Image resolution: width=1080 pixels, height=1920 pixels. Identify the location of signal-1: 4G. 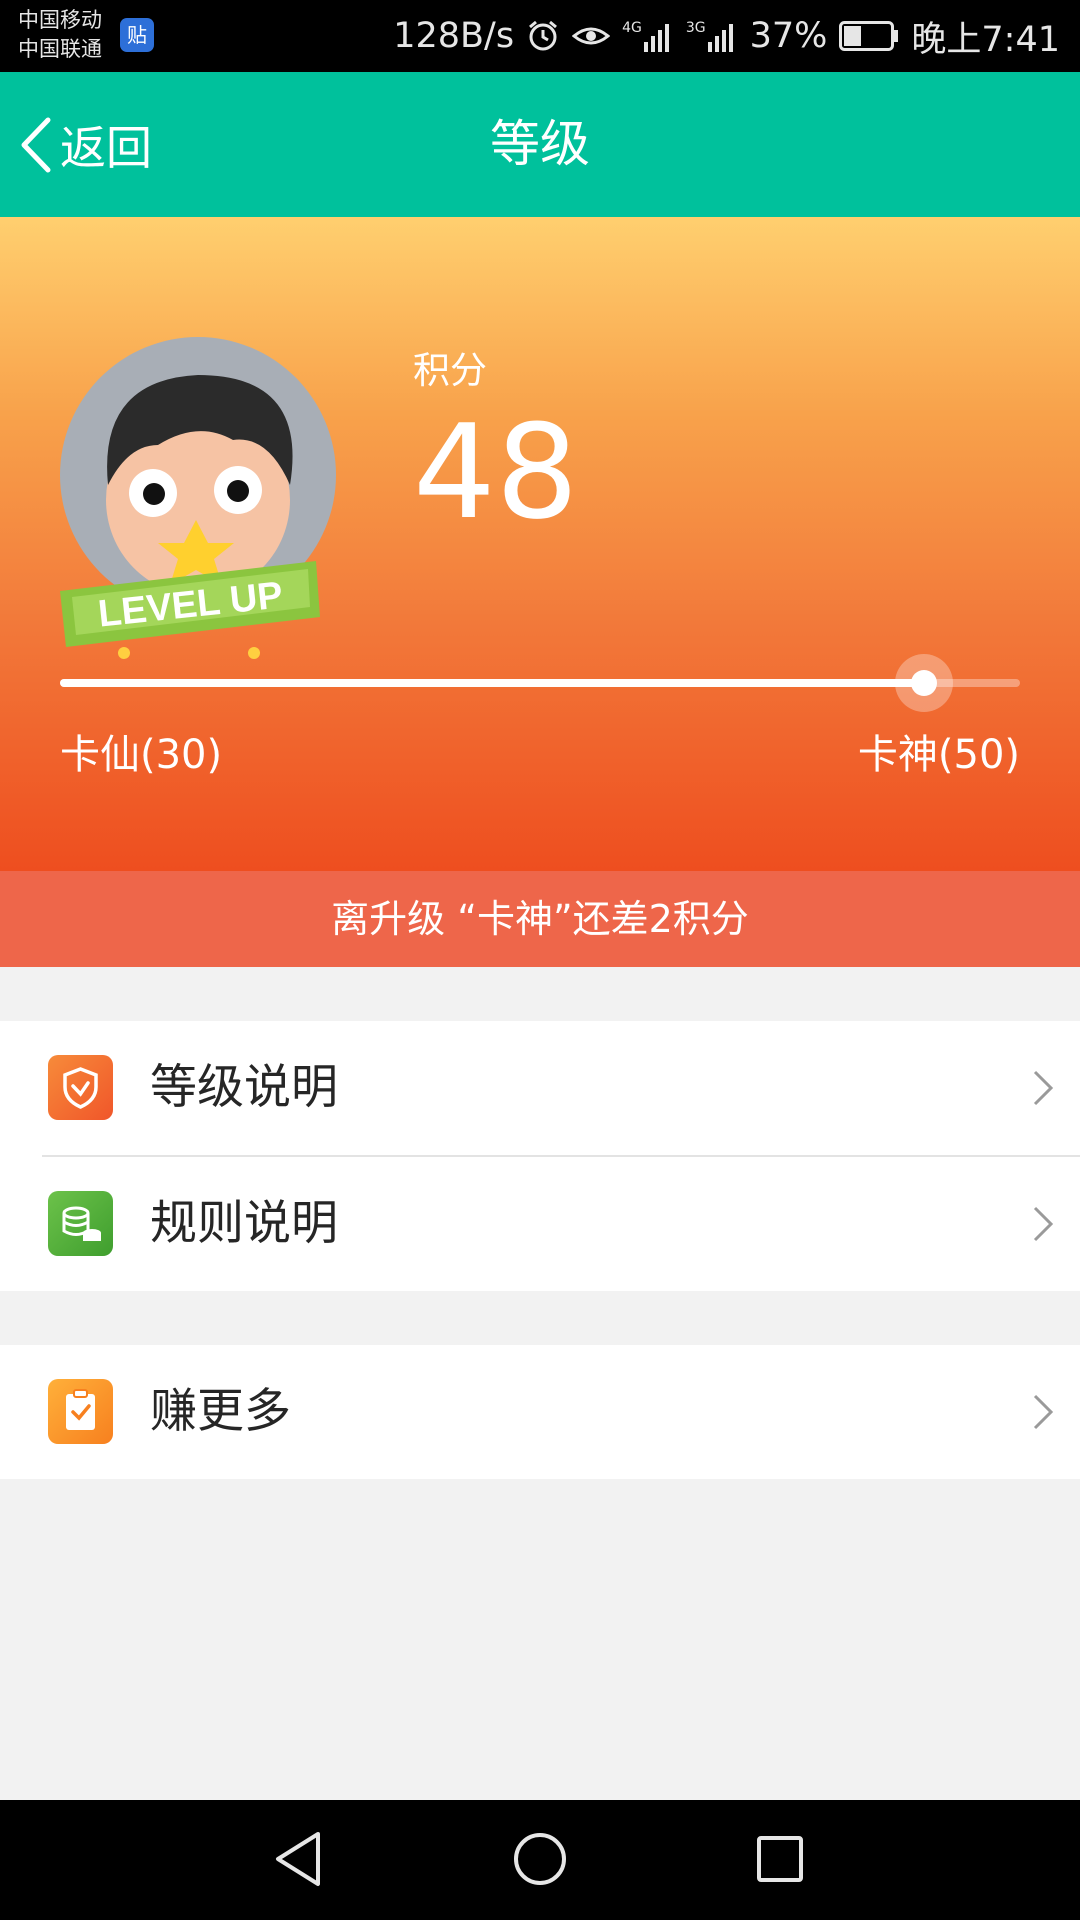
(648, 36).